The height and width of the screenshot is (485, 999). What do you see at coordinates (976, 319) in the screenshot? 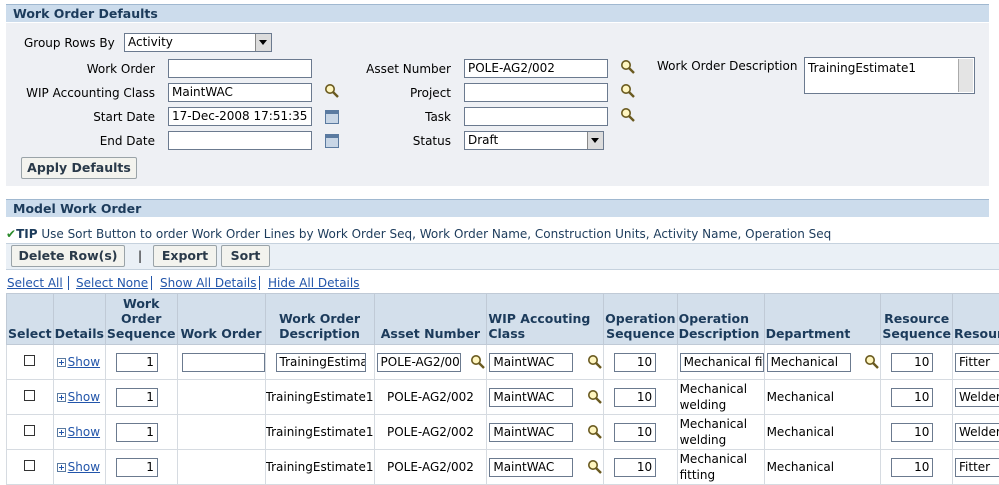
I see `column-header-resource: Resource` at bounding box center [976, 319].